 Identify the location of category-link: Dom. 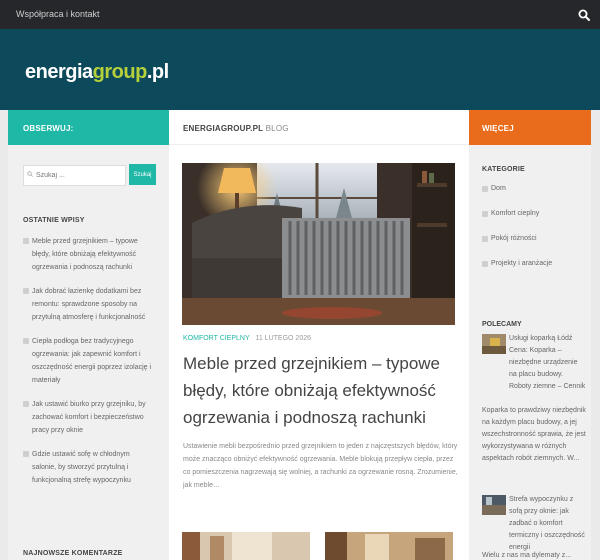
(498, 188).